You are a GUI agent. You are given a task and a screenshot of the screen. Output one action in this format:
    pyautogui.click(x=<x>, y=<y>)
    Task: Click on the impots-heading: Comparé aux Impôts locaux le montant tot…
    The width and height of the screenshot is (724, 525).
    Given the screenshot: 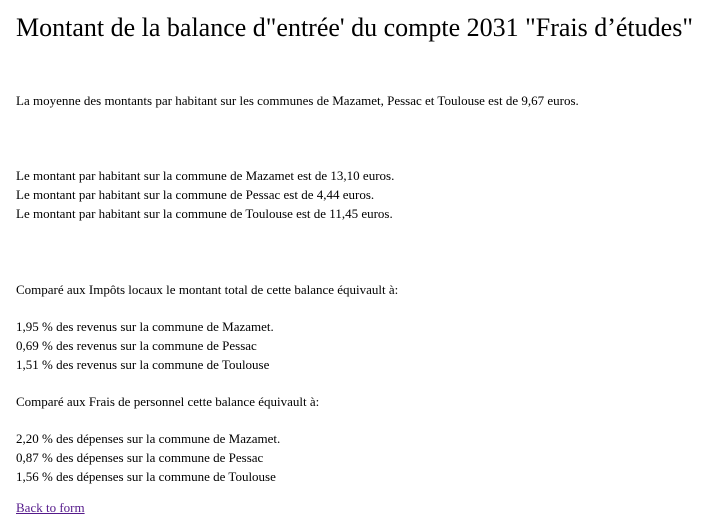 What is the action you would take?
    pyautogui.click(x=207, y=289)
    